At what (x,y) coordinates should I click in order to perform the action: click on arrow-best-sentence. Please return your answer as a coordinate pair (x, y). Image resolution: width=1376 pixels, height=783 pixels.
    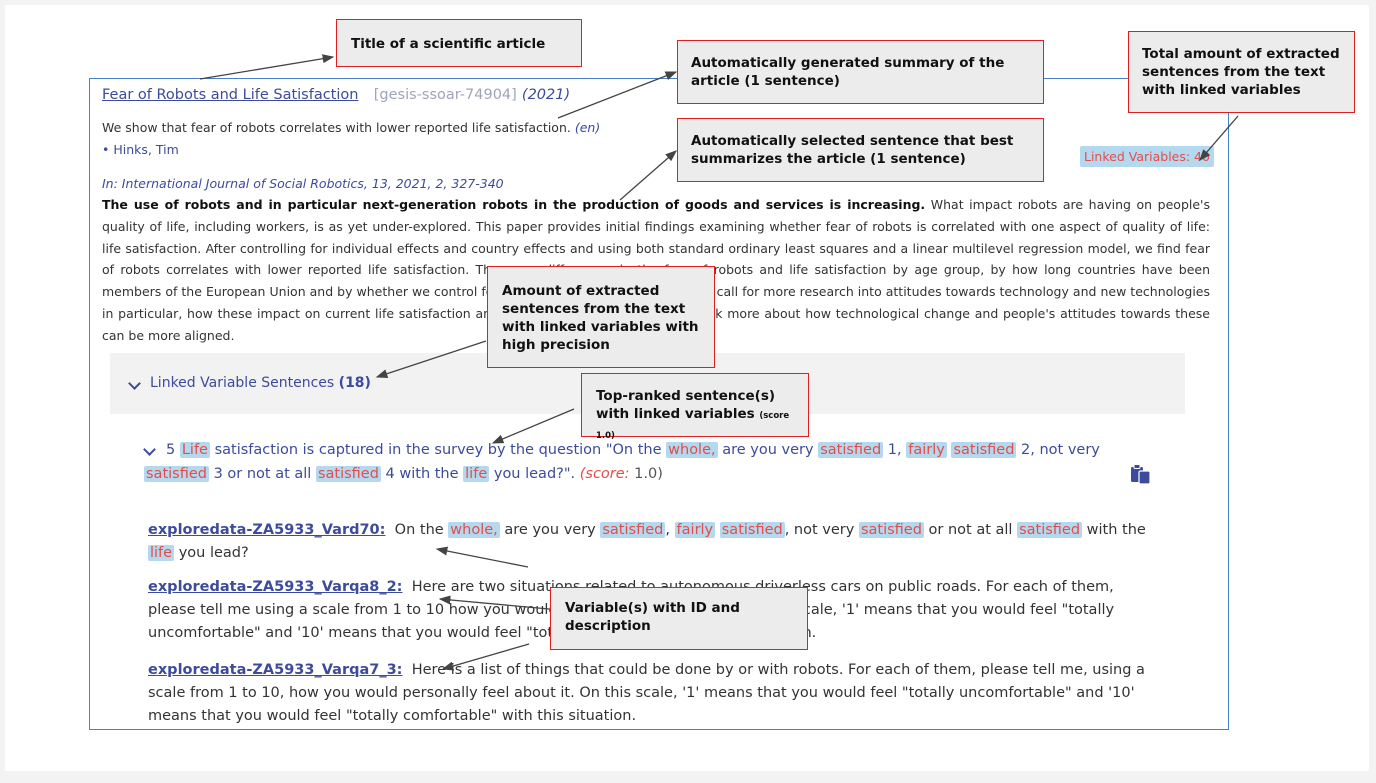
    Looking at the image, I should click on (648, 175).